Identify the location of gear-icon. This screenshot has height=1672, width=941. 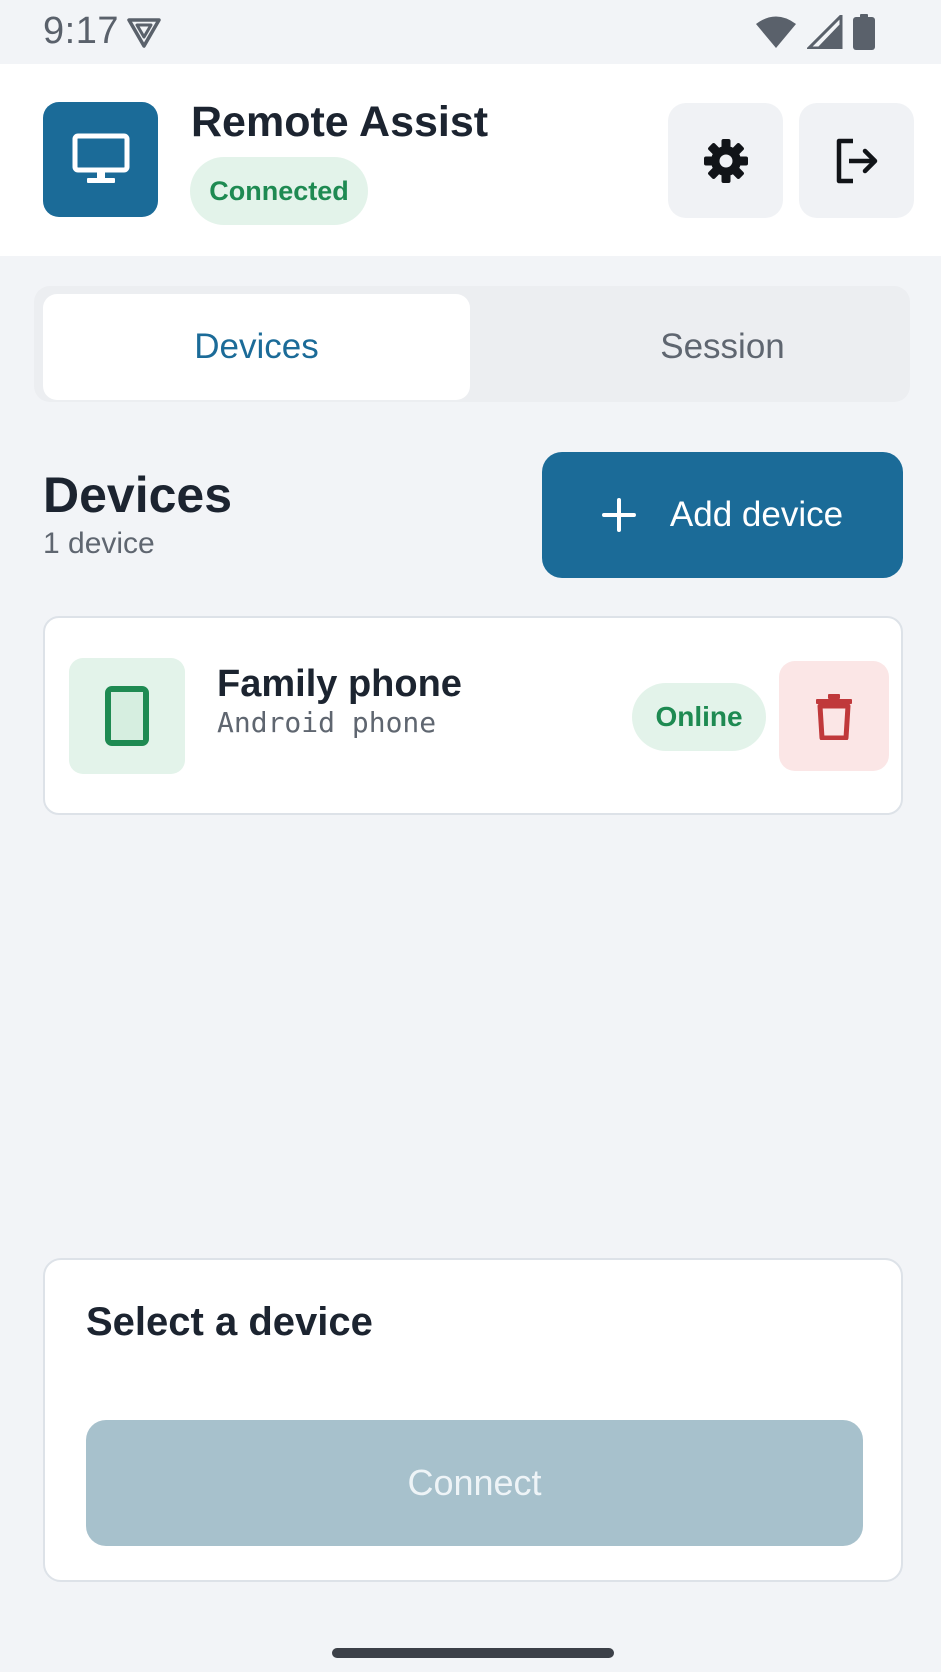
(725, 160).